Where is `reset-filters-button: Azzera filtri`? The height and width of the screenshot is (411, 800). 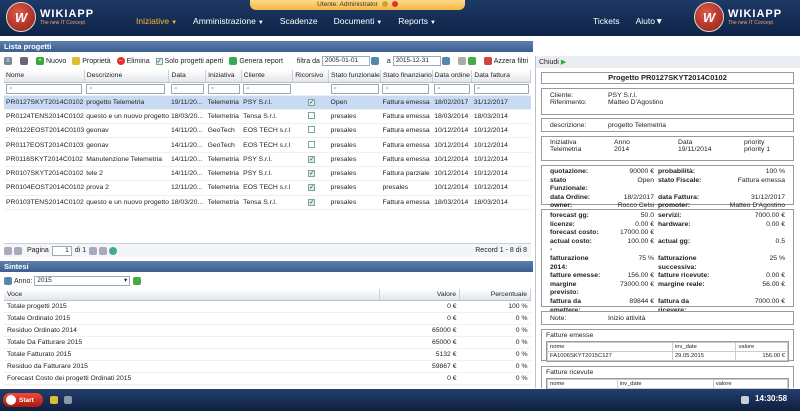
reset-filters-button: Azzera filtri is located at coordinates (505, 61).